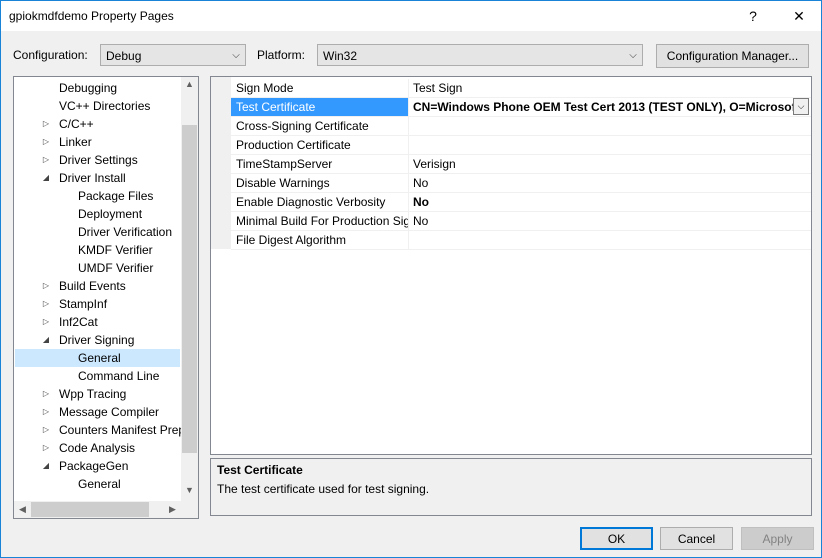 The width and height of the screenshot is (822, 558). Describe the element at coordinates (97, 178) in the screenshot. I see `tree-item: ◢ Driver Install` at that location.